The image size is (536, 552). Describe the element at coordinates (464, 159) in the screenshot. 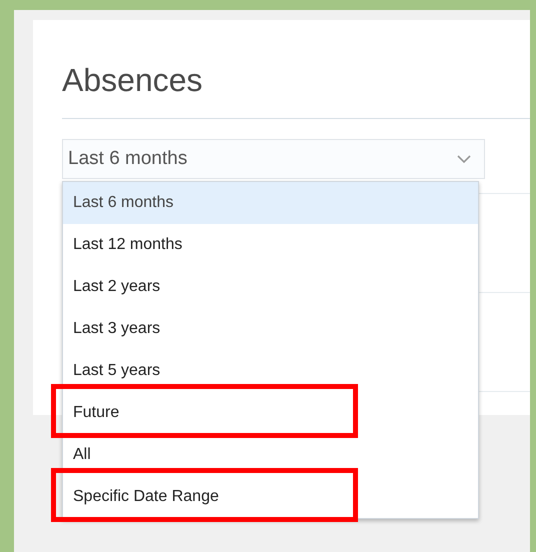

I see `chevron-down-icon` at that location.